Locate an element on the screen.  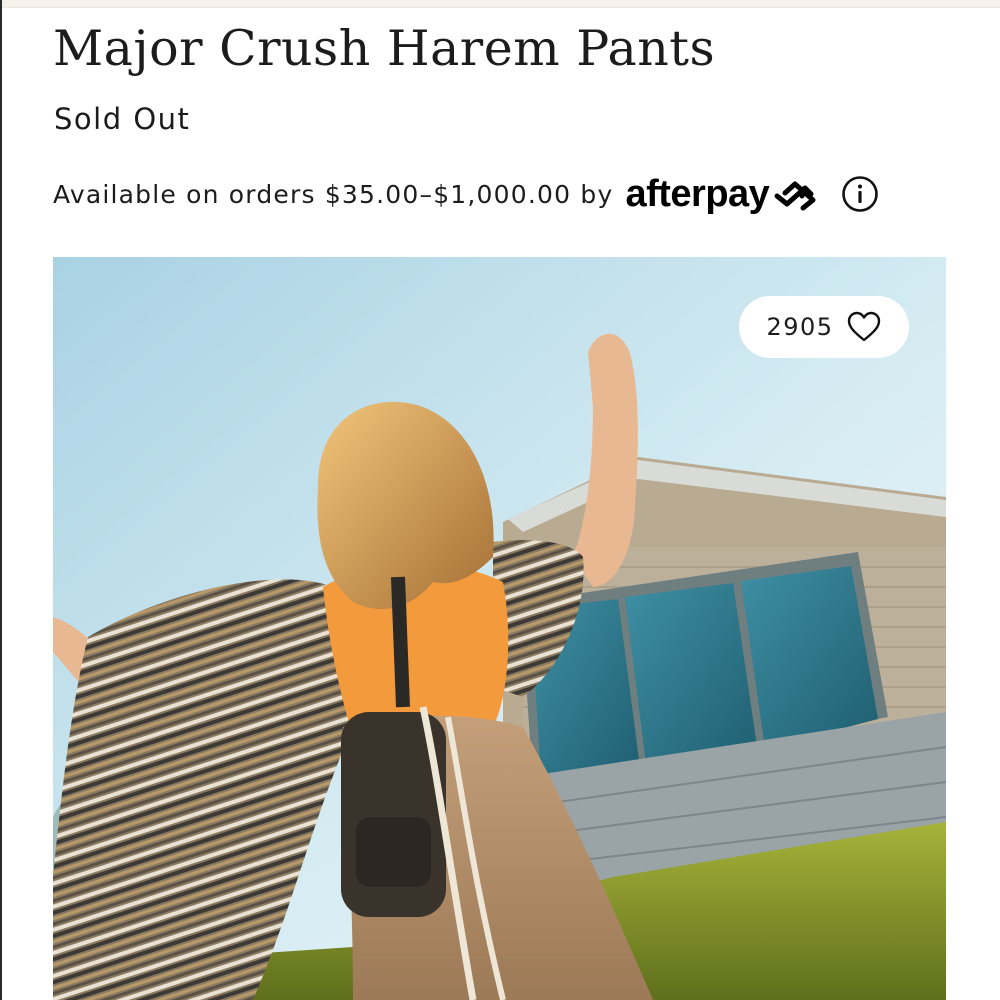
afterpay-logo-text: afterpay is located at coordinates (697, 193).